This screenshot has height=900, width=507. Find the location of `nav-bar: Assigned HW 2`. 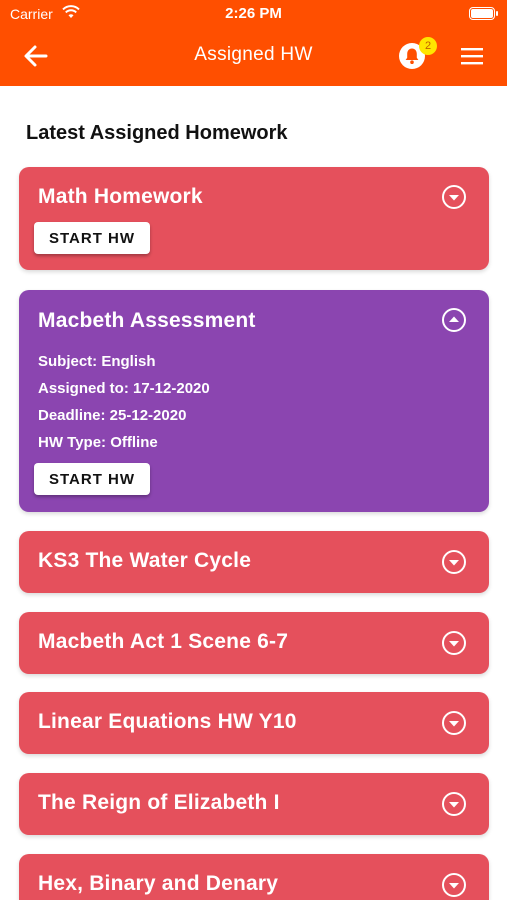

nav-bar: Assigned HW 2 is located at coordinates (253, 57).